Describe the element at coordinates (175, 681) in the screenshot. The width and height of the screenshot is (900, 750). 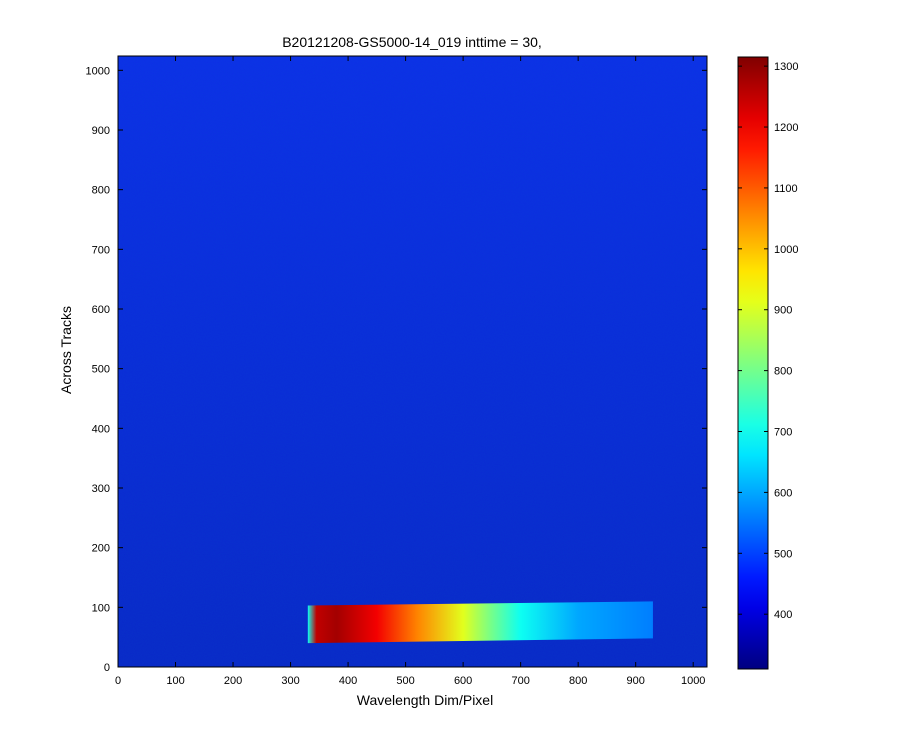
I see `x-tick-label: 100` at that location.